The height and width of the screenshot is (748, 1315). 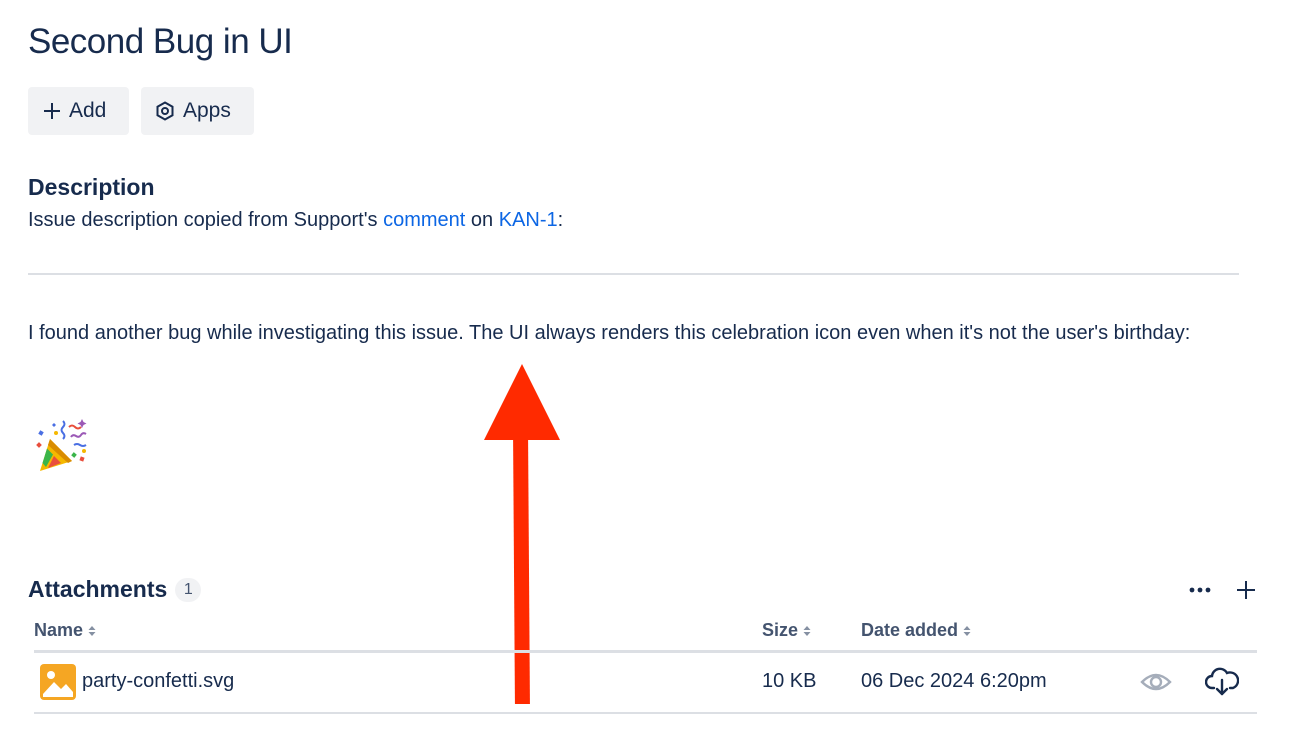 What do you see at coordinates (91, 187) in the screenshot?
I see `description-heading: Description` at bounding box center [91, 187].